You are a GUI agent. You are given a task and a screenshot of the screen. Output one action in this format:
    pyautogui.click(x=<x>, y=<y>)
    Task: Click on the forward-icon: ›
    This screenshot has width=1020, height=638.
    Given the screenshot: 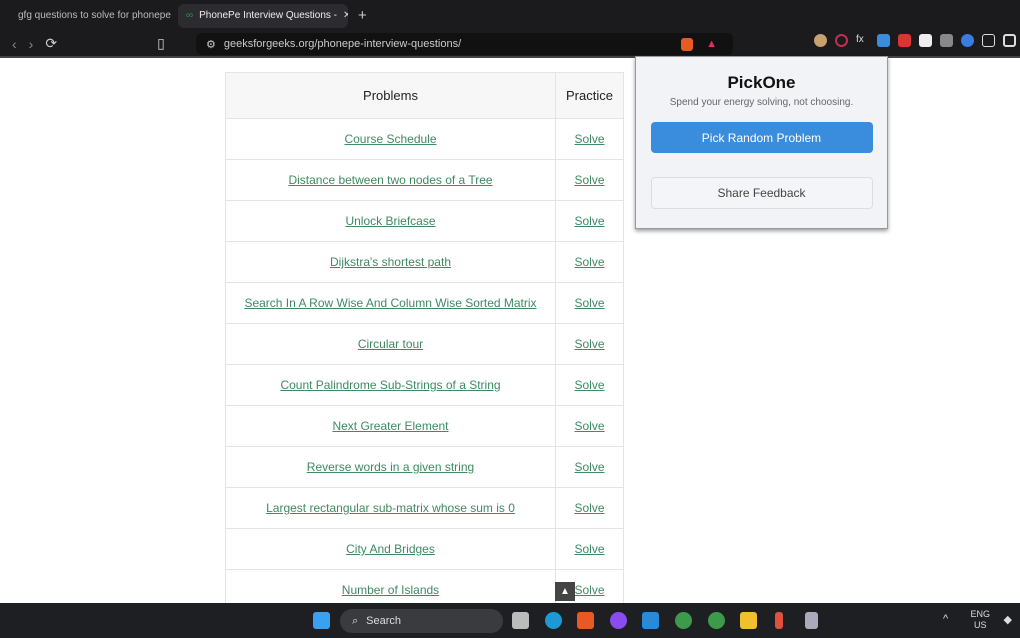 What is the action you would take?
    pyautogui.click(x=31, y=44)
    